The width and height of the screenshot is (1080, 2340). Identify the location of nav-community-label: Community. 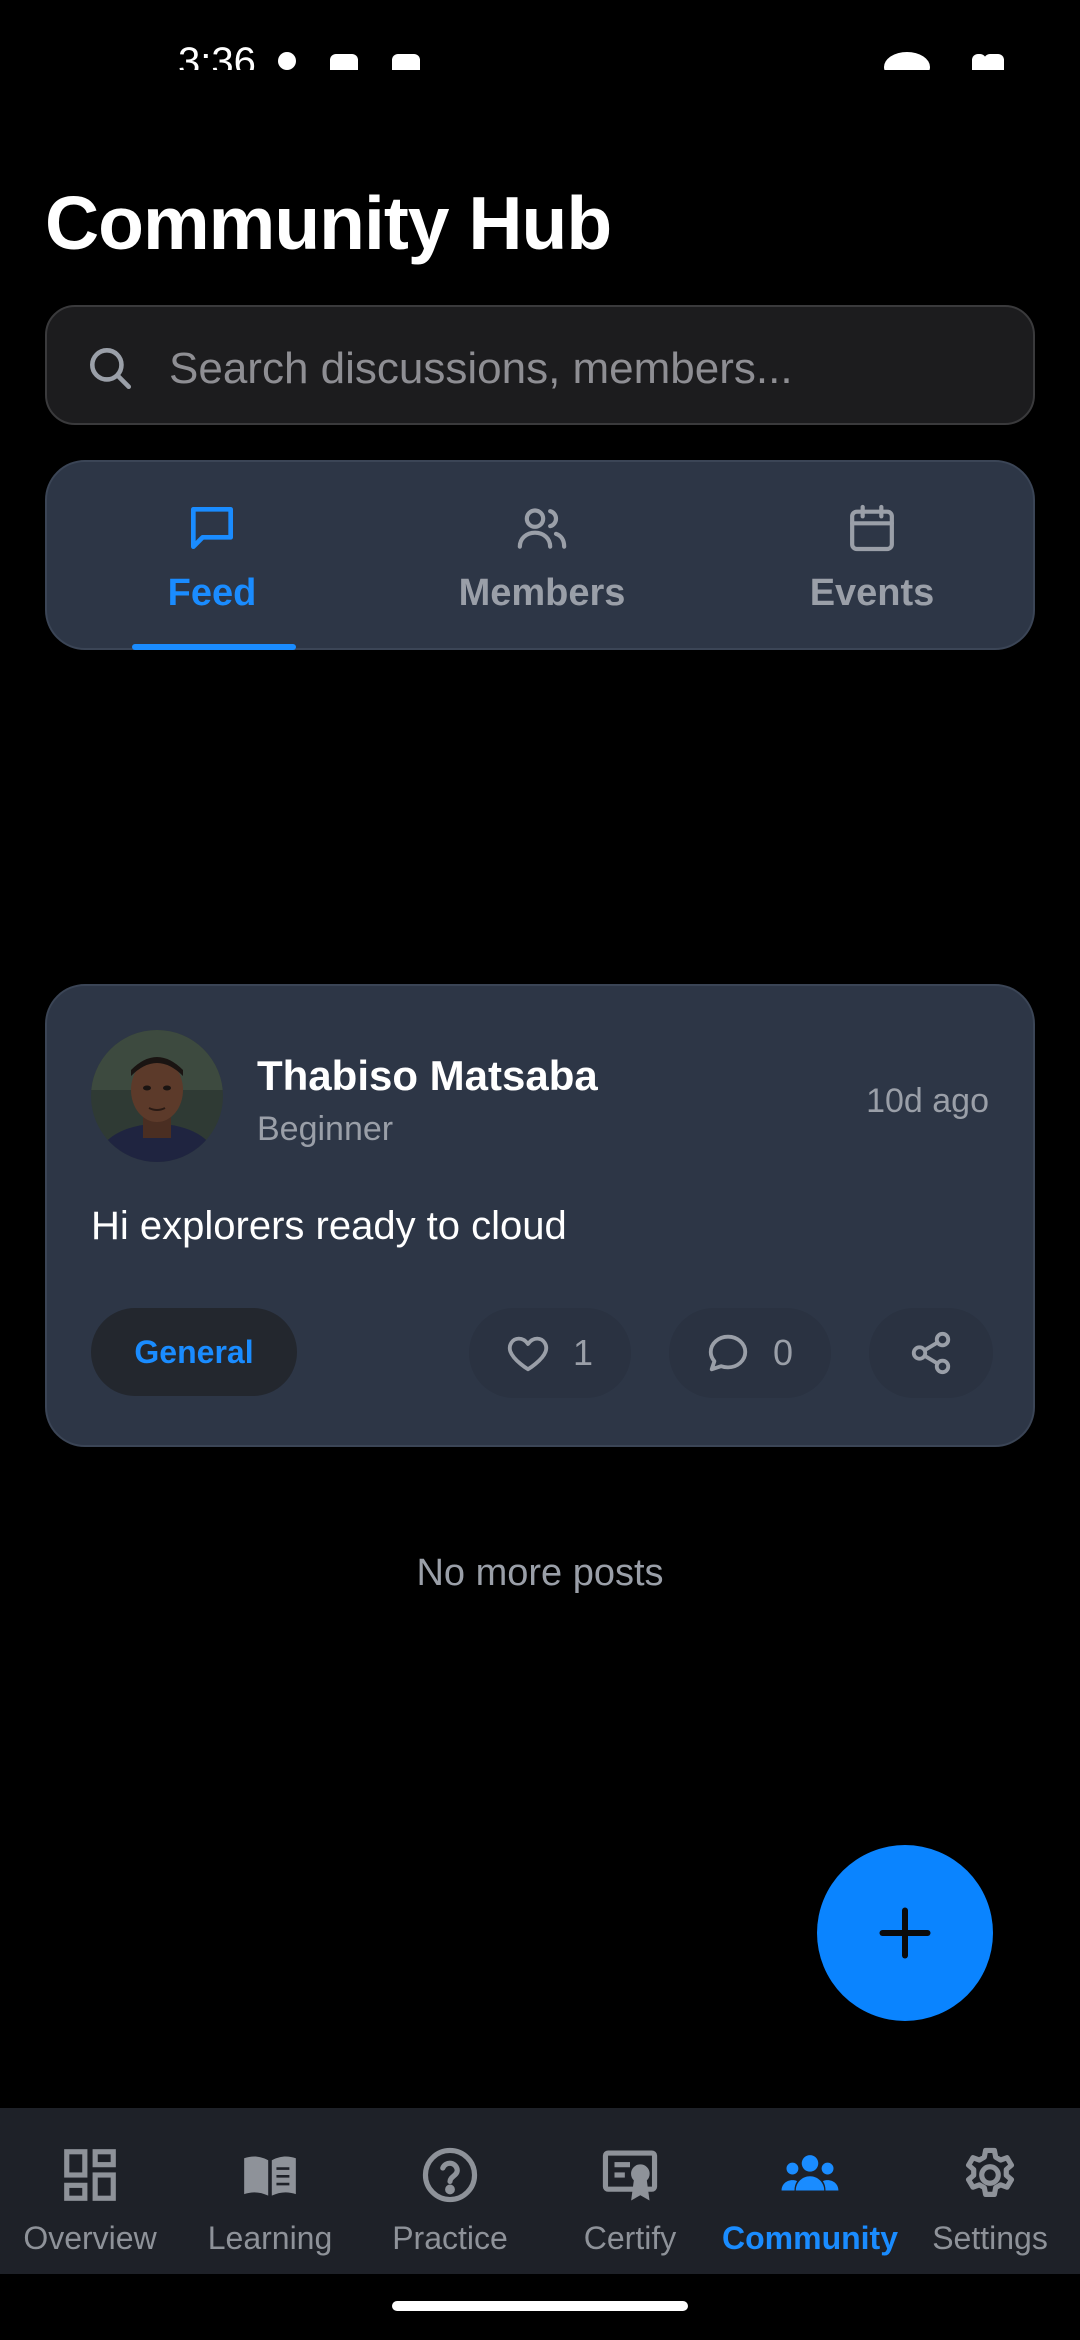
(810, 2238).